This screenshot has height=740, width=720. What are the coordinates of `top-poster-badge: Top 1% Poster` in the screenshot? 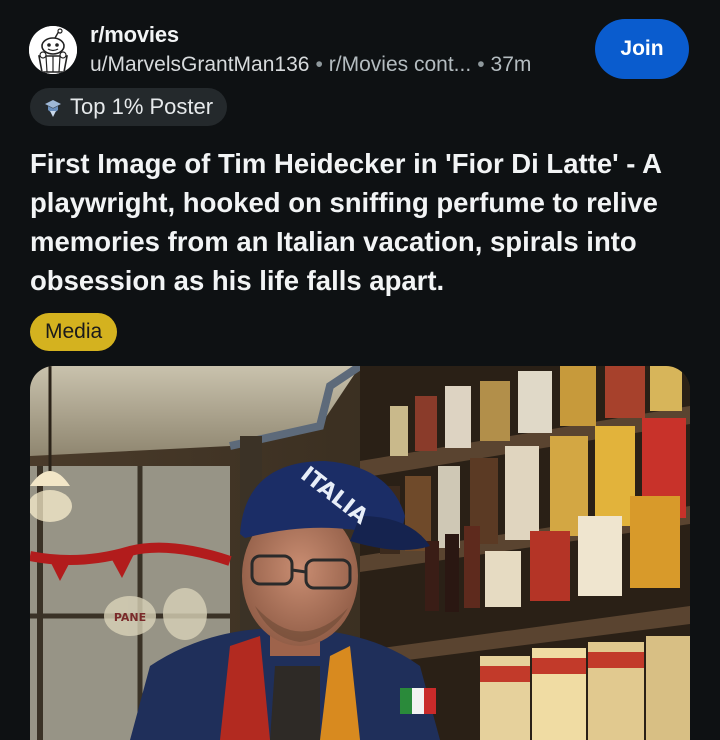 It's located at (129, 107).